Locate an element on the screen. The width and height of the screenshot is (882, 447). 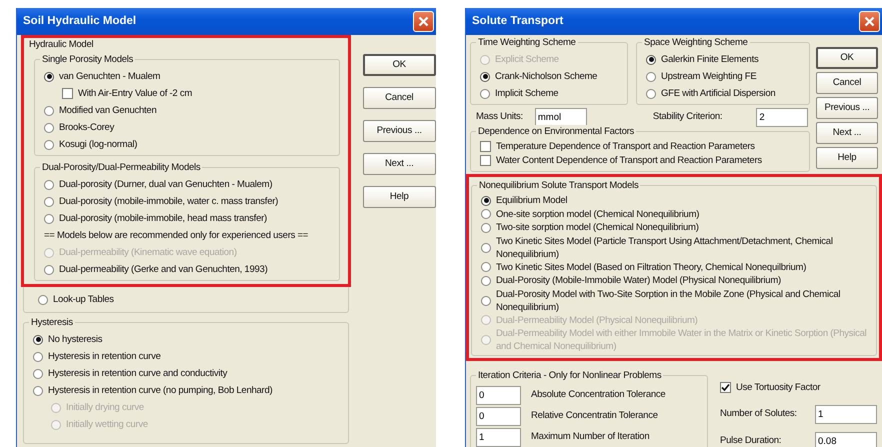
checkbox: Water Content Dependence of Transport and Reaction Parameters is located at coordinates (621, 160).